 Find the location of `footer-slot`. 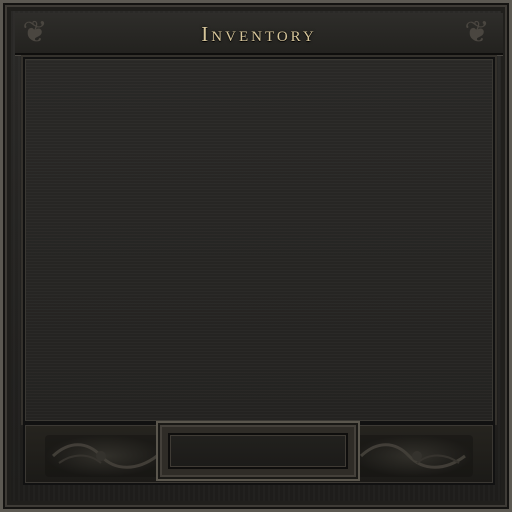

footer-slot is located at coordinates (258, 451).